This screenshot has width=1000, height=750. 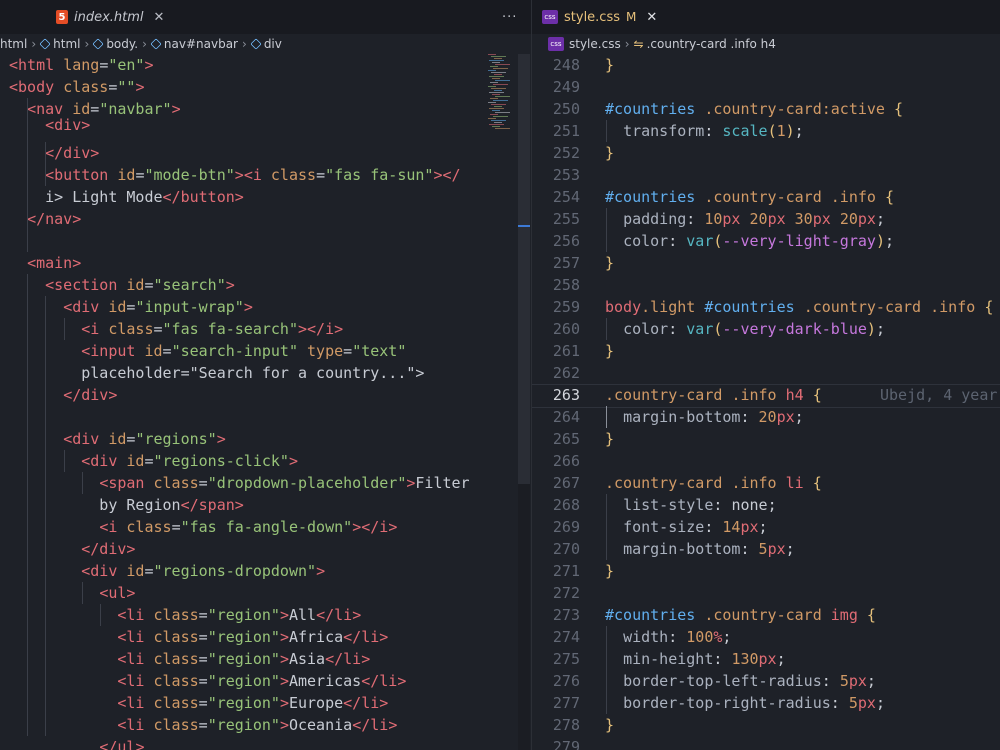 What do you see at coordinates (266, 263) in the screenshot?
I see `code-line: <main>` at bounding box center [266, 263].